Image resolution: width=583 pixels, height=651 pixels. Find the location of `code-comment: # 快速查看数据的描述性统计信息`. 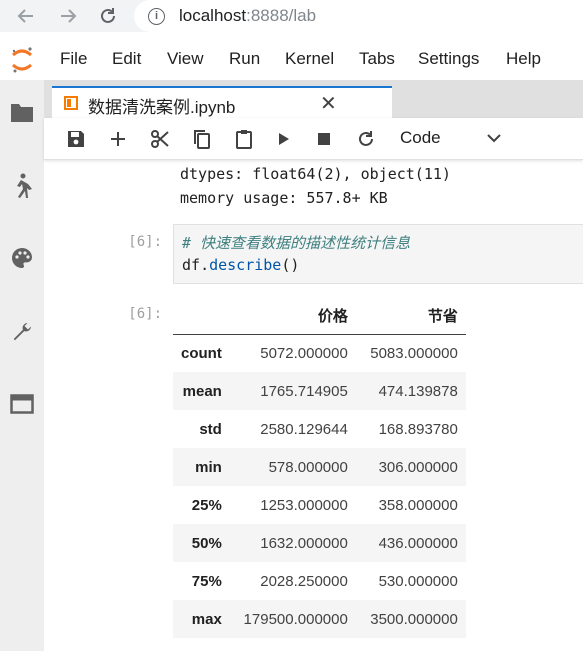

code-comment: # 快速查看数据的描述性统计信息 is located at coordinates (296, 243).